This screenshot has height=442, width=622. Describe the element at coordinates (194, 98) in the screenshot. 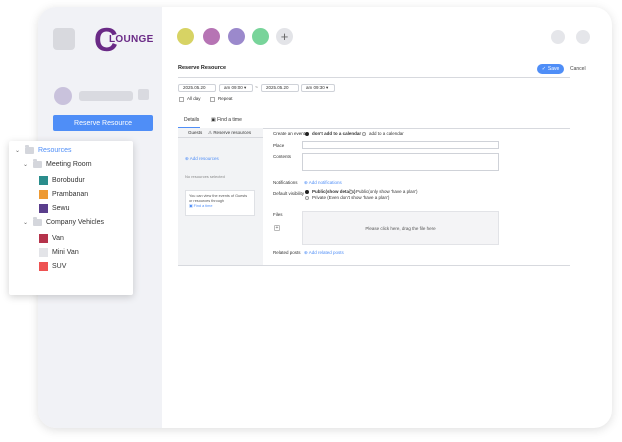

I see `all-day-label: All day` at that location.